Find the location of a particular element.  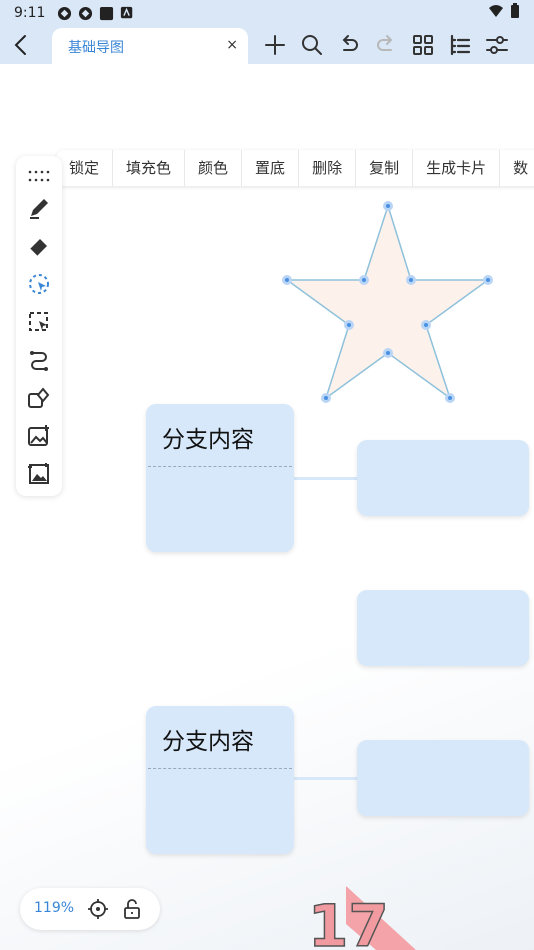

menu-color: 颜色 is located at coordinates (214, 168).